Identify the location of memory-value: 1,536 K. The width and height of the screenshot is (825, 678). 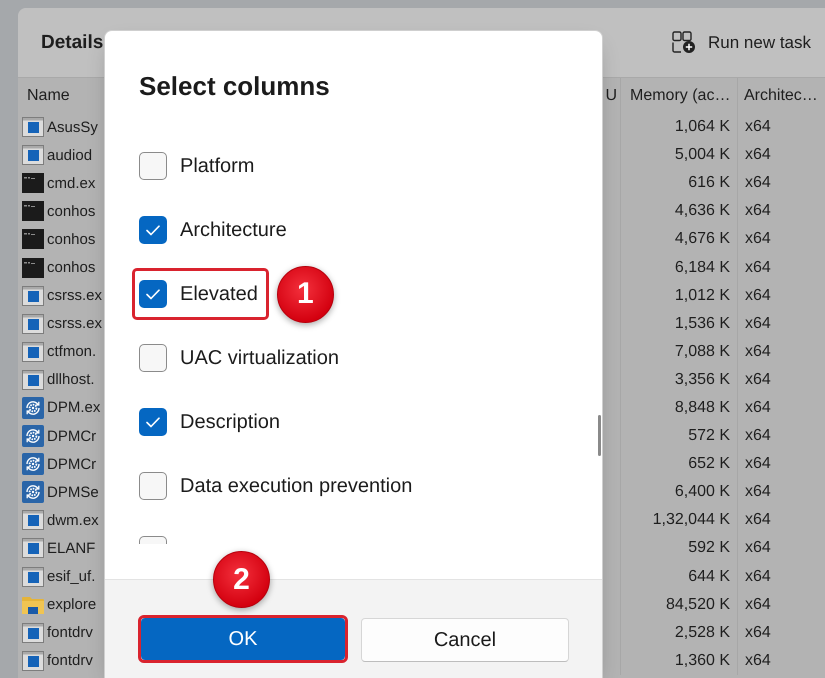
(702, 323).